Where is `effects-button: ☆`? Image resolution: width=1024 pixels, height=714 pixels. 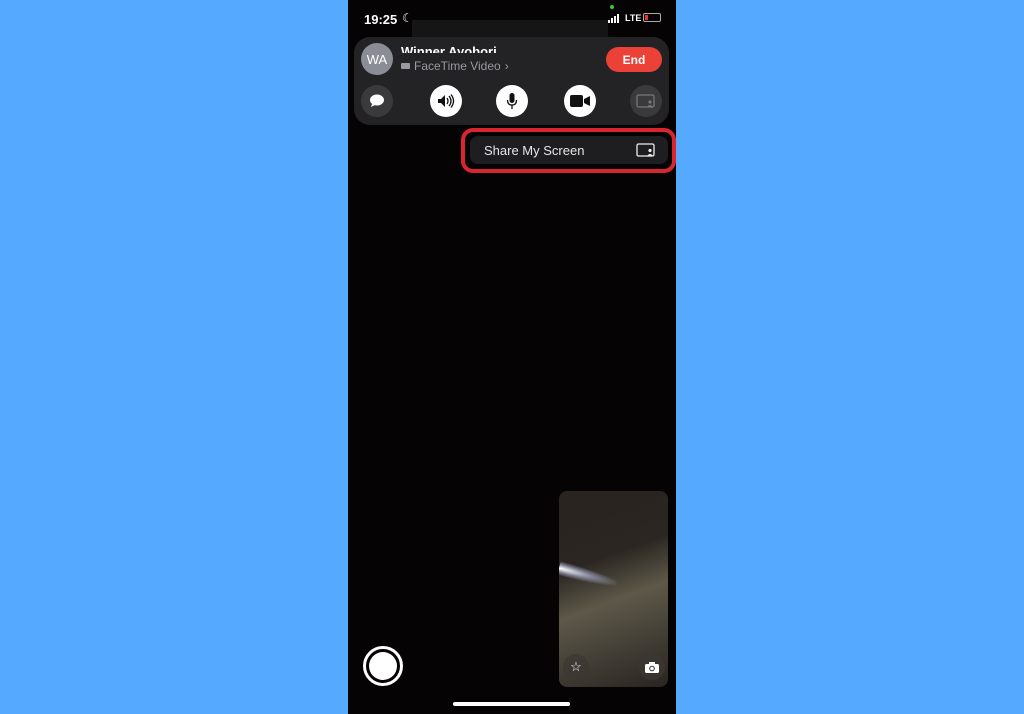 effects-button: ☆ is located at coordinates (576, 667).